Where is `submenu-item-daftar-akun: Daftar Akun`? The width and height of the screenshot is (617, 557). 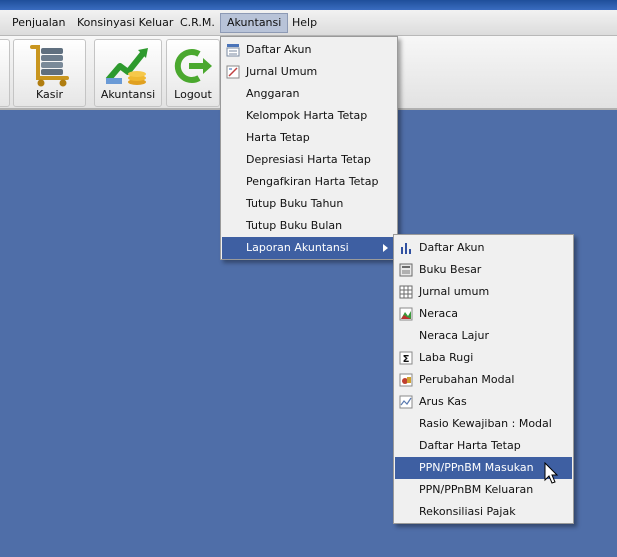 submenu-item-daftar-akun: Daftar Akun is located at coordinates (483, 248).